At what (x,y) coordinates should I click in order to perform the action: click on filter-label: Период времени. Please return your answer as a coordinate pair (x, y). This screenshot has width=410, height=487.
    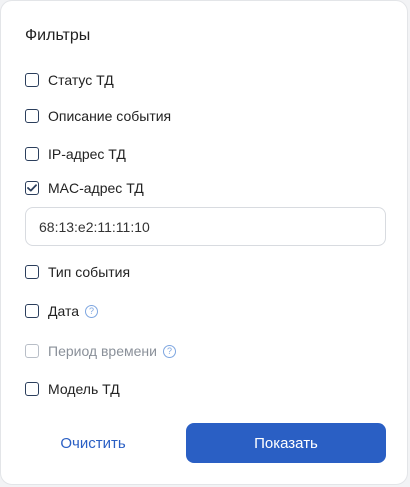
    Looking at the image, I should click on (102, 351).